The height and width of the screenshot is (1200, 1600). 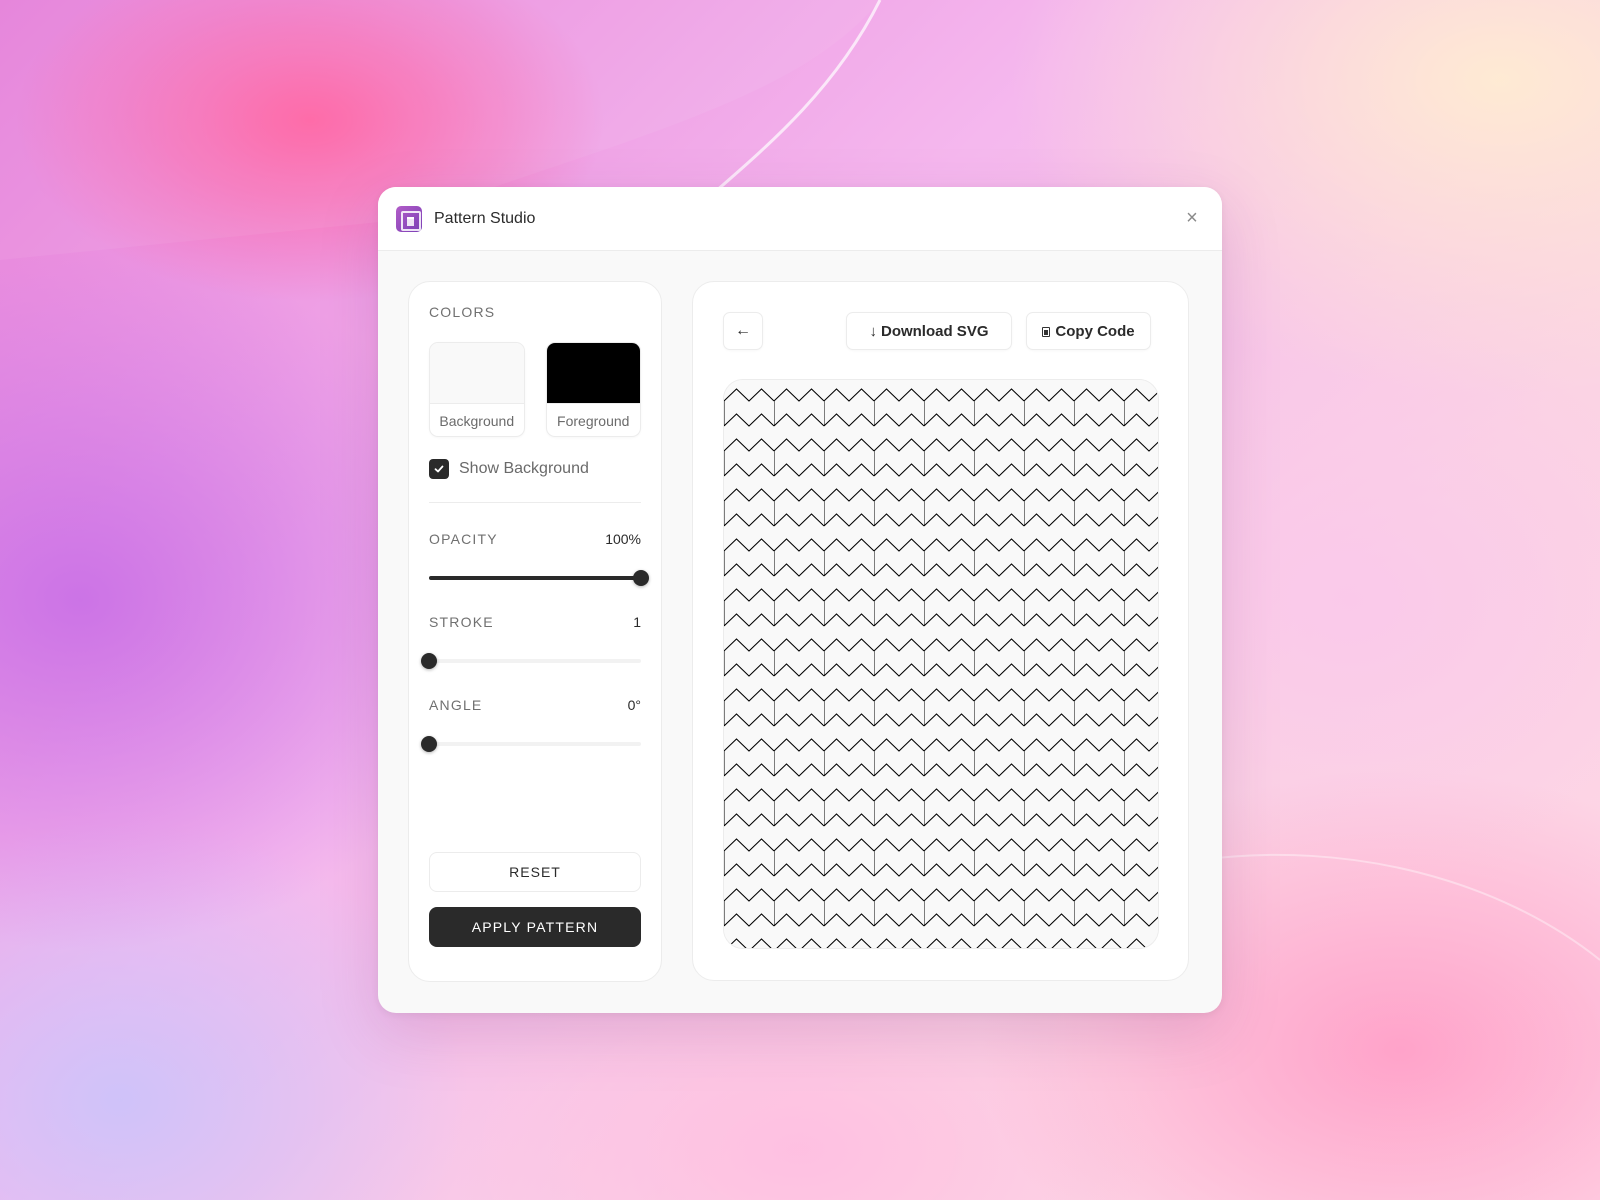 What do you see at coordinates (623, 539) in the screenshot?
I see `opacity-value: 100%` at bounding box center [623, 539].